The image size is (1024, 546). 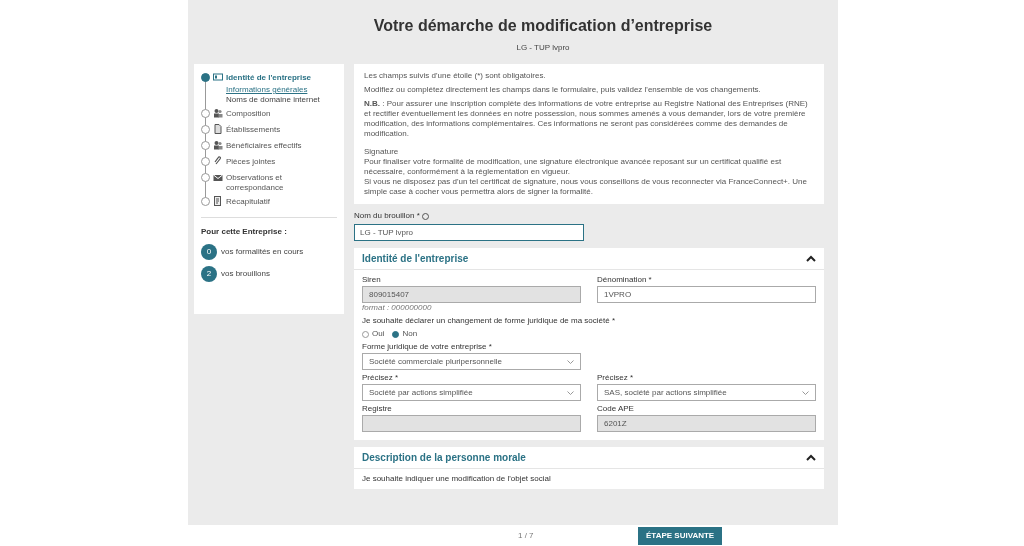 What do you see at coordinates (281, 78) in the screenshot?
I see `step-link: Identité de l'entreprise` at bounding box center [281, 78].